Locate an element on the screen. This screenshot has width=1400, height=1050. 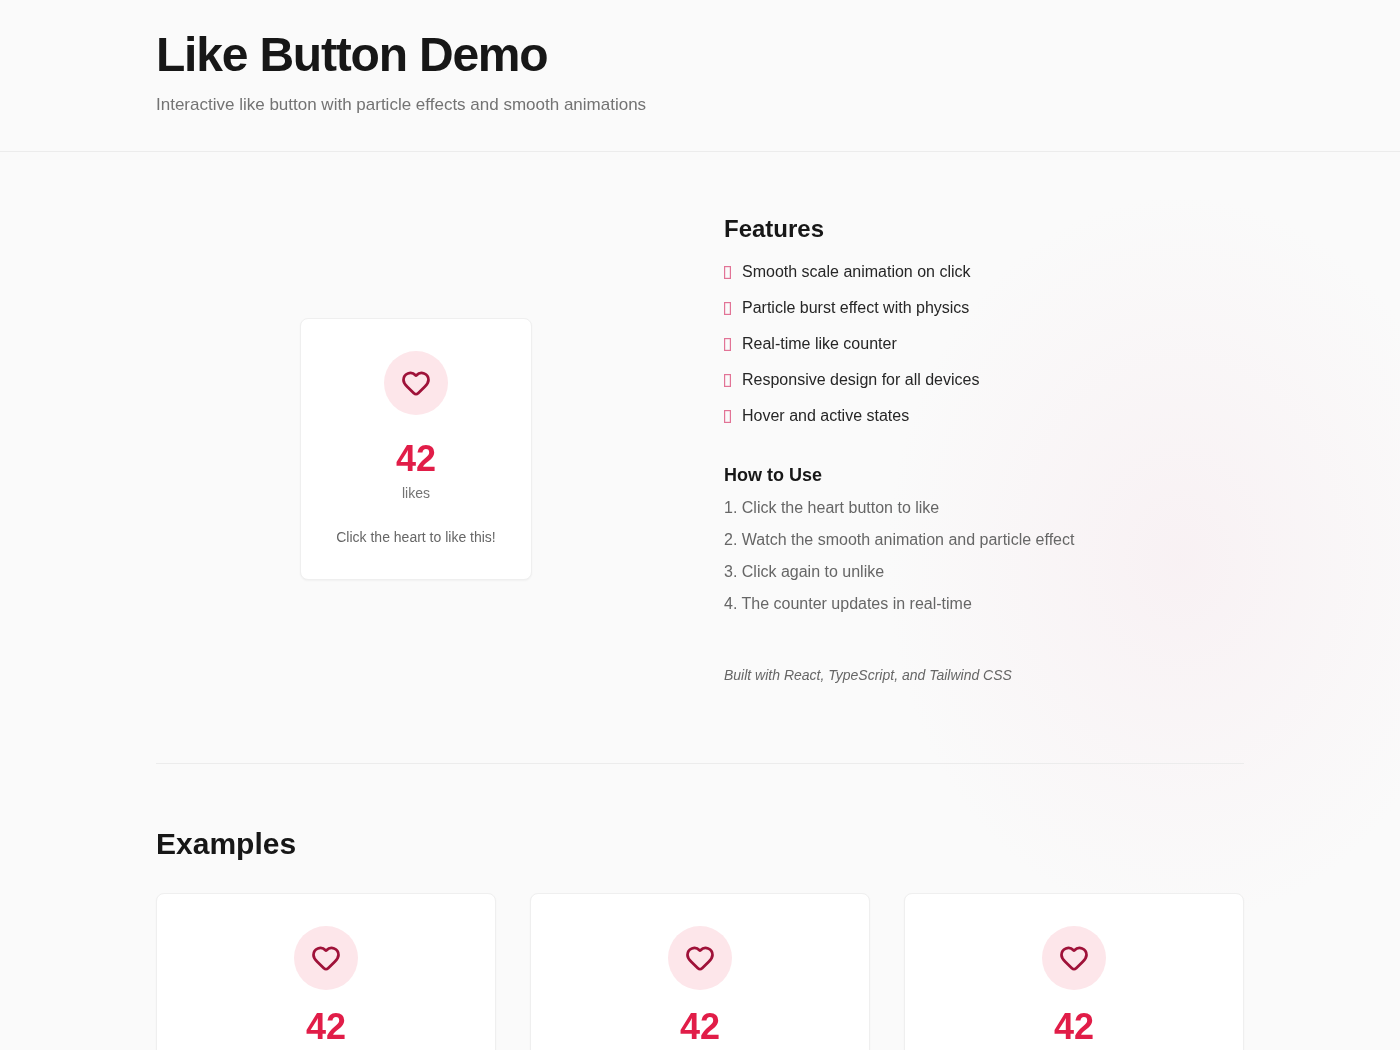
step-text: 4. The counter updates in real-time is located at coordinates (848, 604).